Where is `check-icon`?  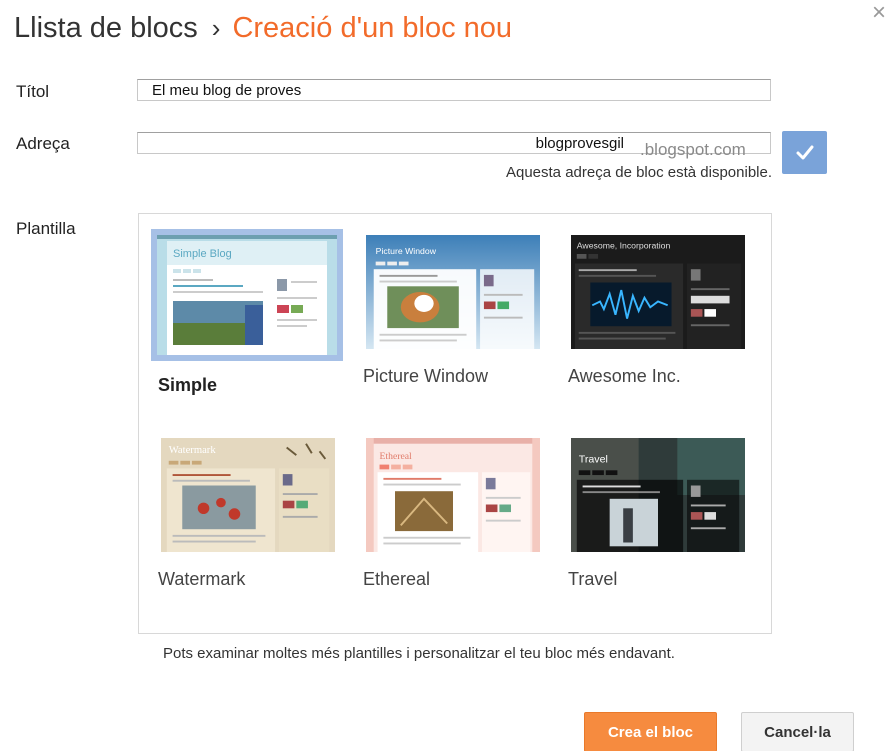 check-icon is located at coordinates (804, 152).